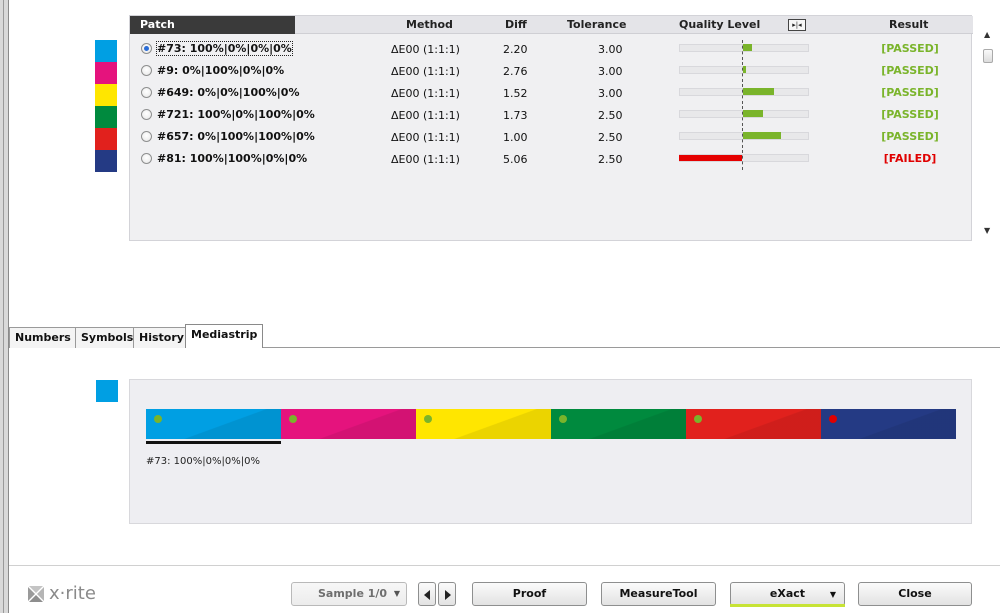 The height and width of the screenshot is (613, 1000). Describe the element at coordinates (107, 391) in the screenshot. I see `selected-patch-swatch` at that location.